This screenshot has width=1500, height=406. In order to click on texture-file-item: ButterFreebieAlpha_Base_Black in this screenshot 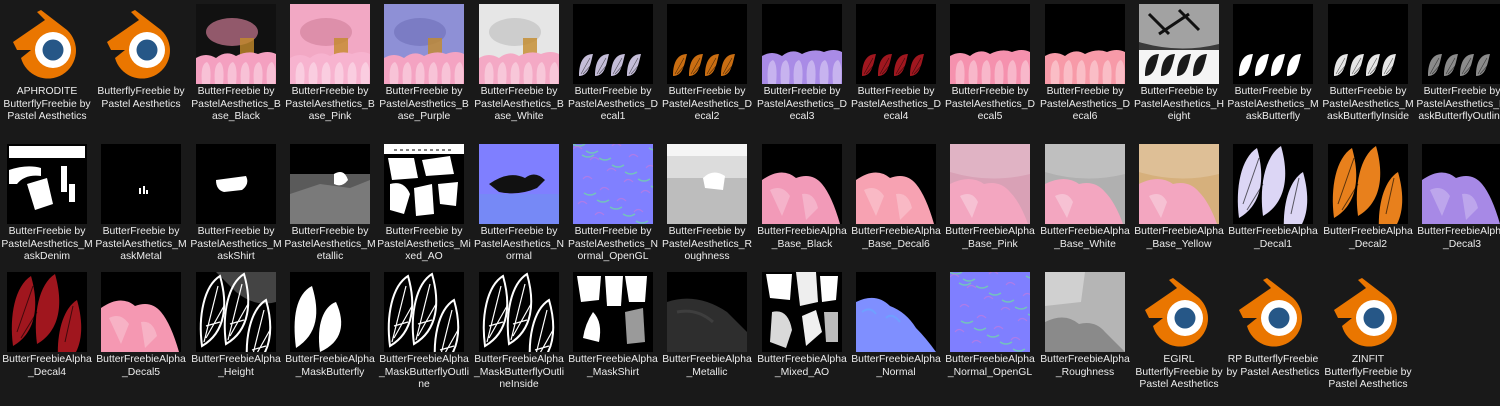, I will do `click(802, 207)`.